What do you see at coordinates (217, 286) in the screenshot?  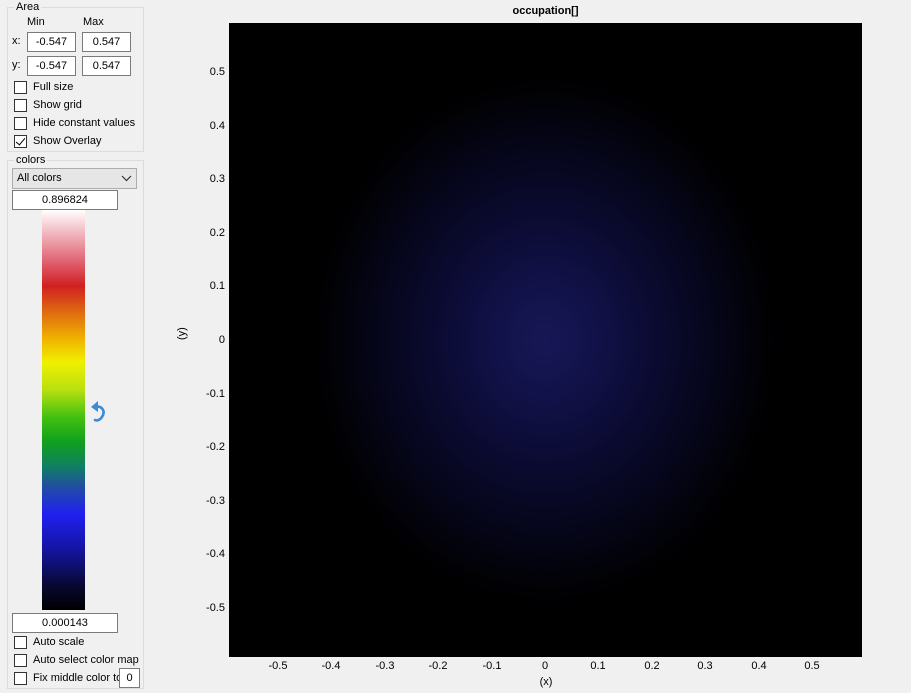 I see `y-tick-label: 0.1` at bounding box center [217, 286].